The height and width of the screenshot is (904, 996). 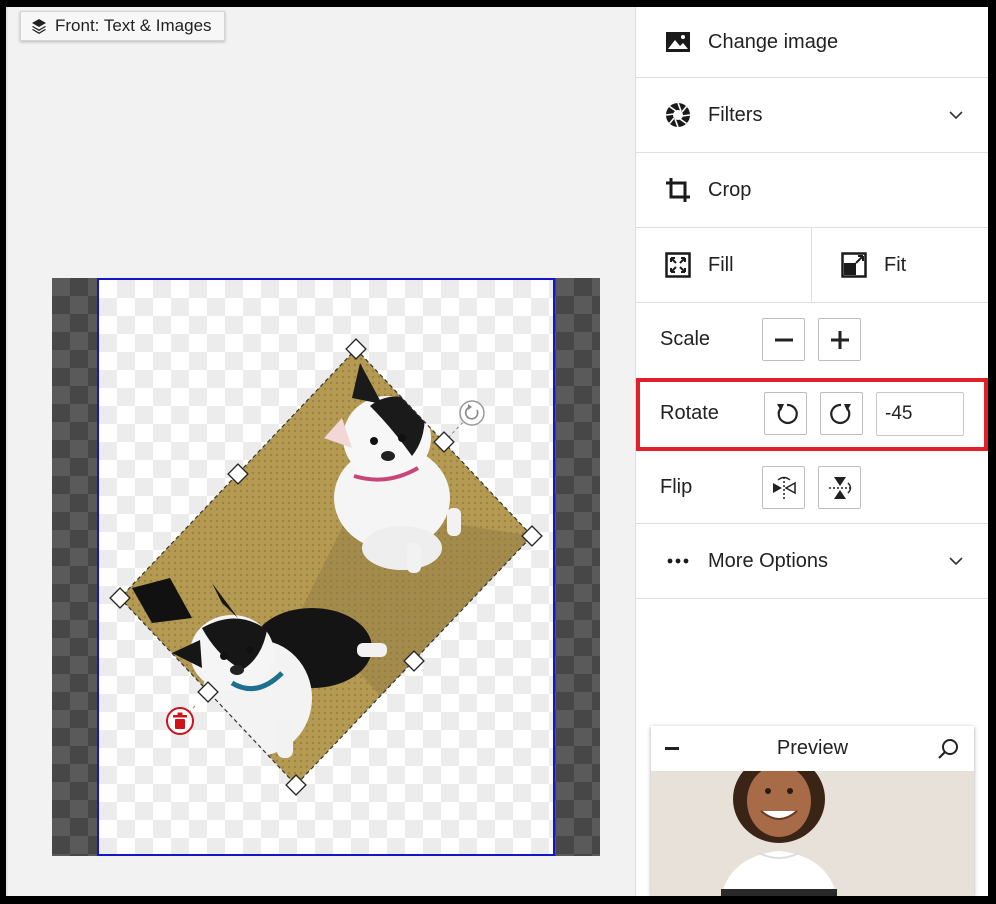 What do you see at coordinates (133, 25) in the screenshot?
I see `layer-selector-label: Front: Text & Images` at bounding box center [133, 25].